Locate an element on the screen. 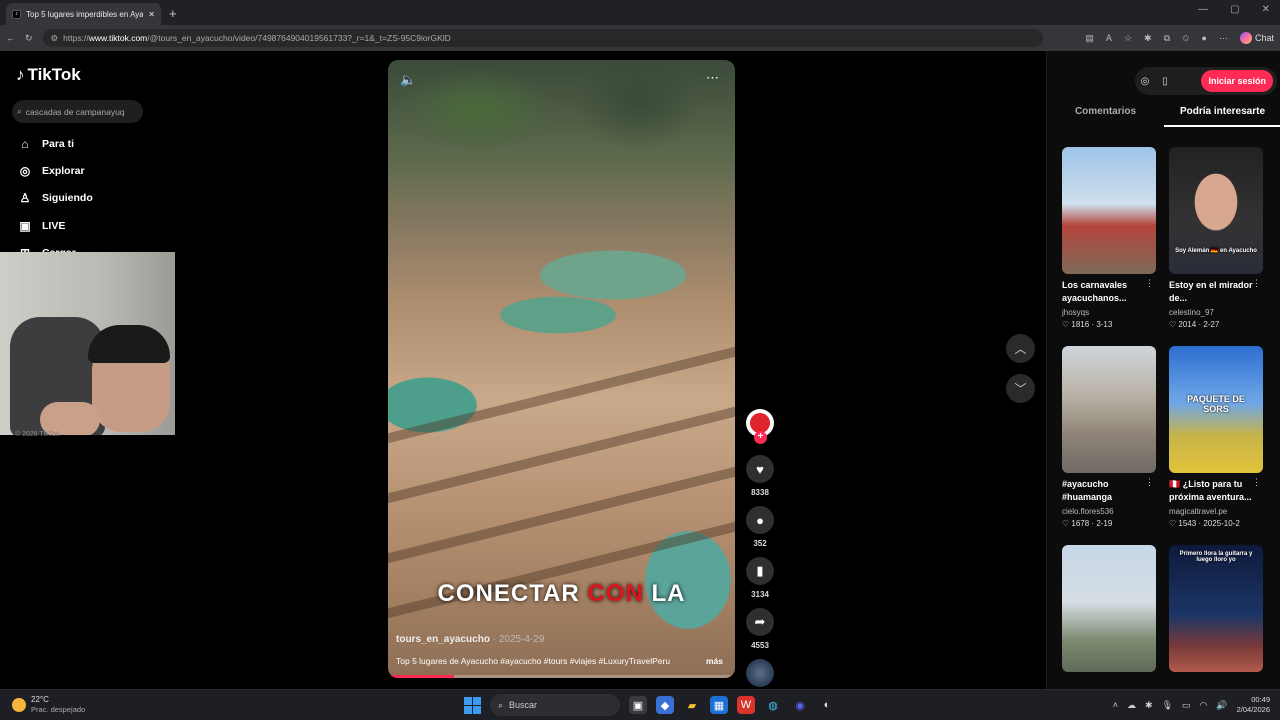 This screenshot has height=720, width=1280. music-disc is located at coordinates (760, 673).